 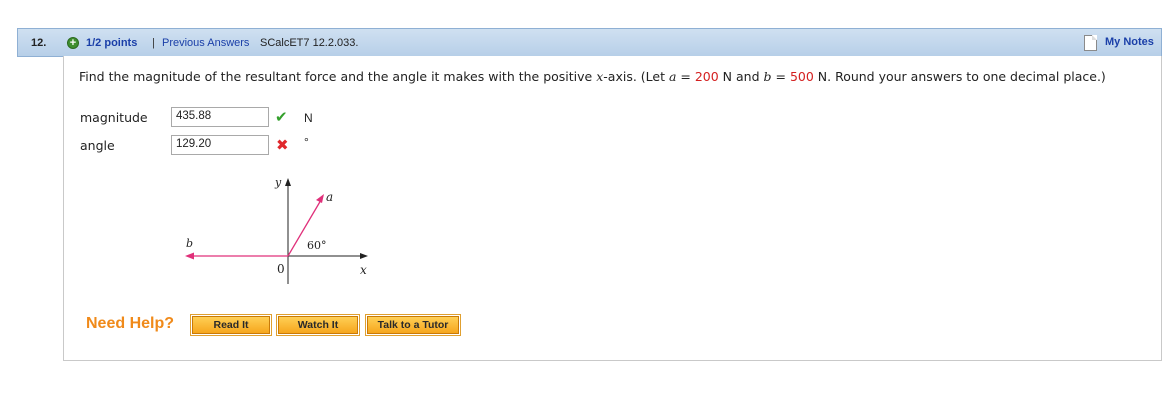 I want to click on vector-diagram: y a b 60° 0 x, so click(x=276, y=230).